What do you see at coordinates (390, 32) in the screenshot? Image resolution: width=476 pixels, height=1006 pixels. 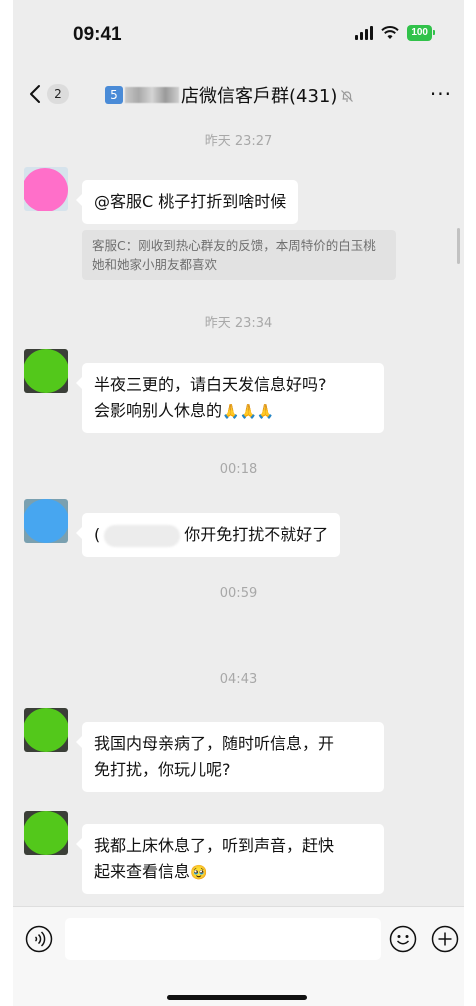 I see `wifi-icon` at bounding box center [390, 32].